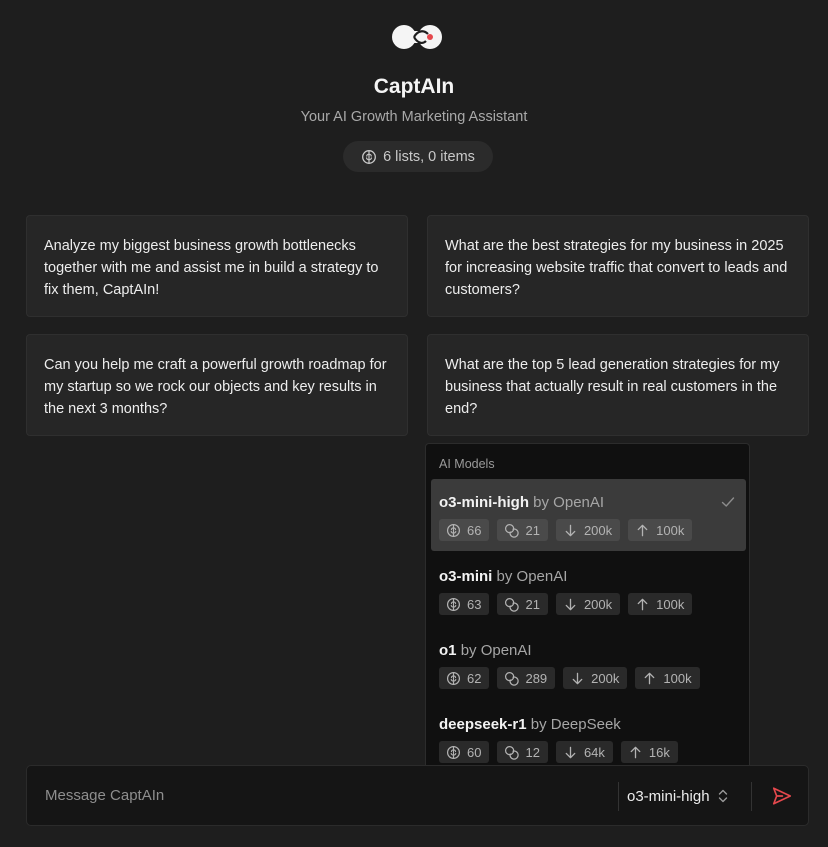 The image size is (828, 847). Describe the element at coordinates (464, 752) in the screenshot. I see `intelligence-stat: 60` at that location.